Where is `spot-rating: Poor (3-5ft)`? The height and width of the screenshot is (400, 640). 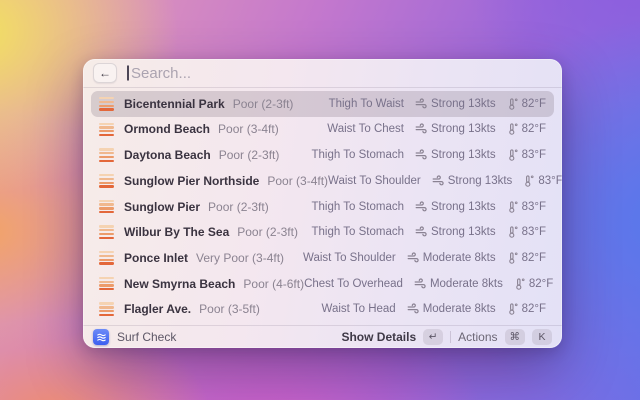
spot-rating: Poor (3-5ft) is located at coordinates (229, 309).